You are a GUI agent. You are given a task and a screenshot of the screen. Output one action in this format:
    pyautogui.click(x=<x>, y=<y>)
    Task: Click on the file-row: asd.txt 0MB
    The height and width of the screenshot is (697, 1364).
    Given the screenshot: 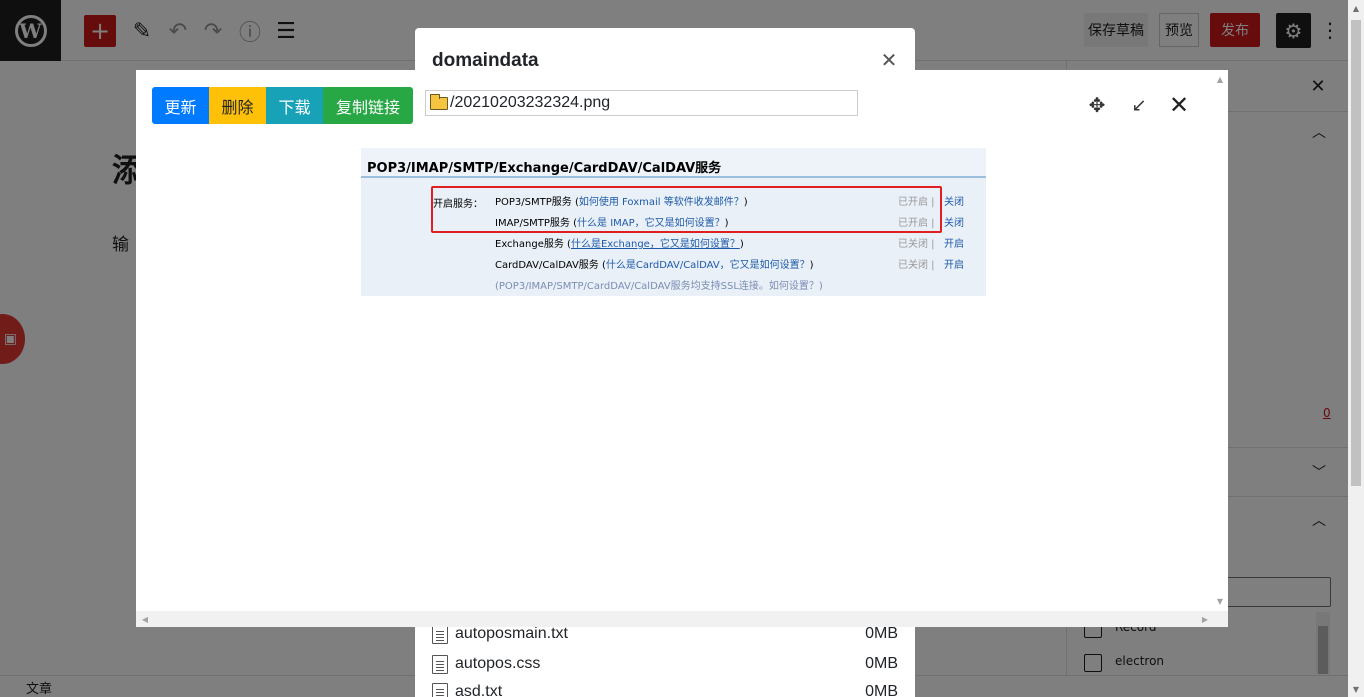 What is the action you would take?
    pyautogui.click(x=665, y=688)
    